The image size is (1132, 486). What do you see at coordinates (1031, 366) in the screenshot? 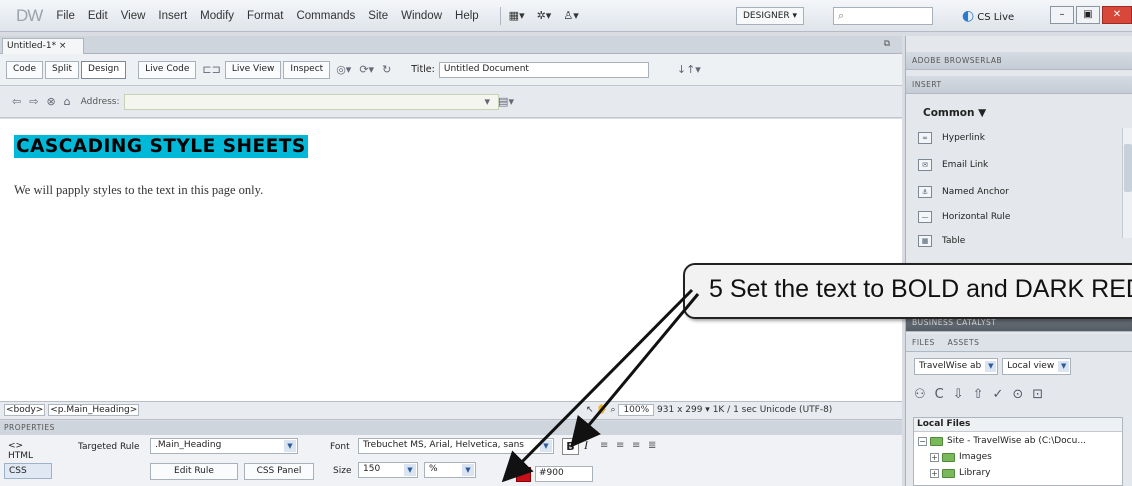
I see `view-select-value: Local view` at bounding box center [1031, 366].